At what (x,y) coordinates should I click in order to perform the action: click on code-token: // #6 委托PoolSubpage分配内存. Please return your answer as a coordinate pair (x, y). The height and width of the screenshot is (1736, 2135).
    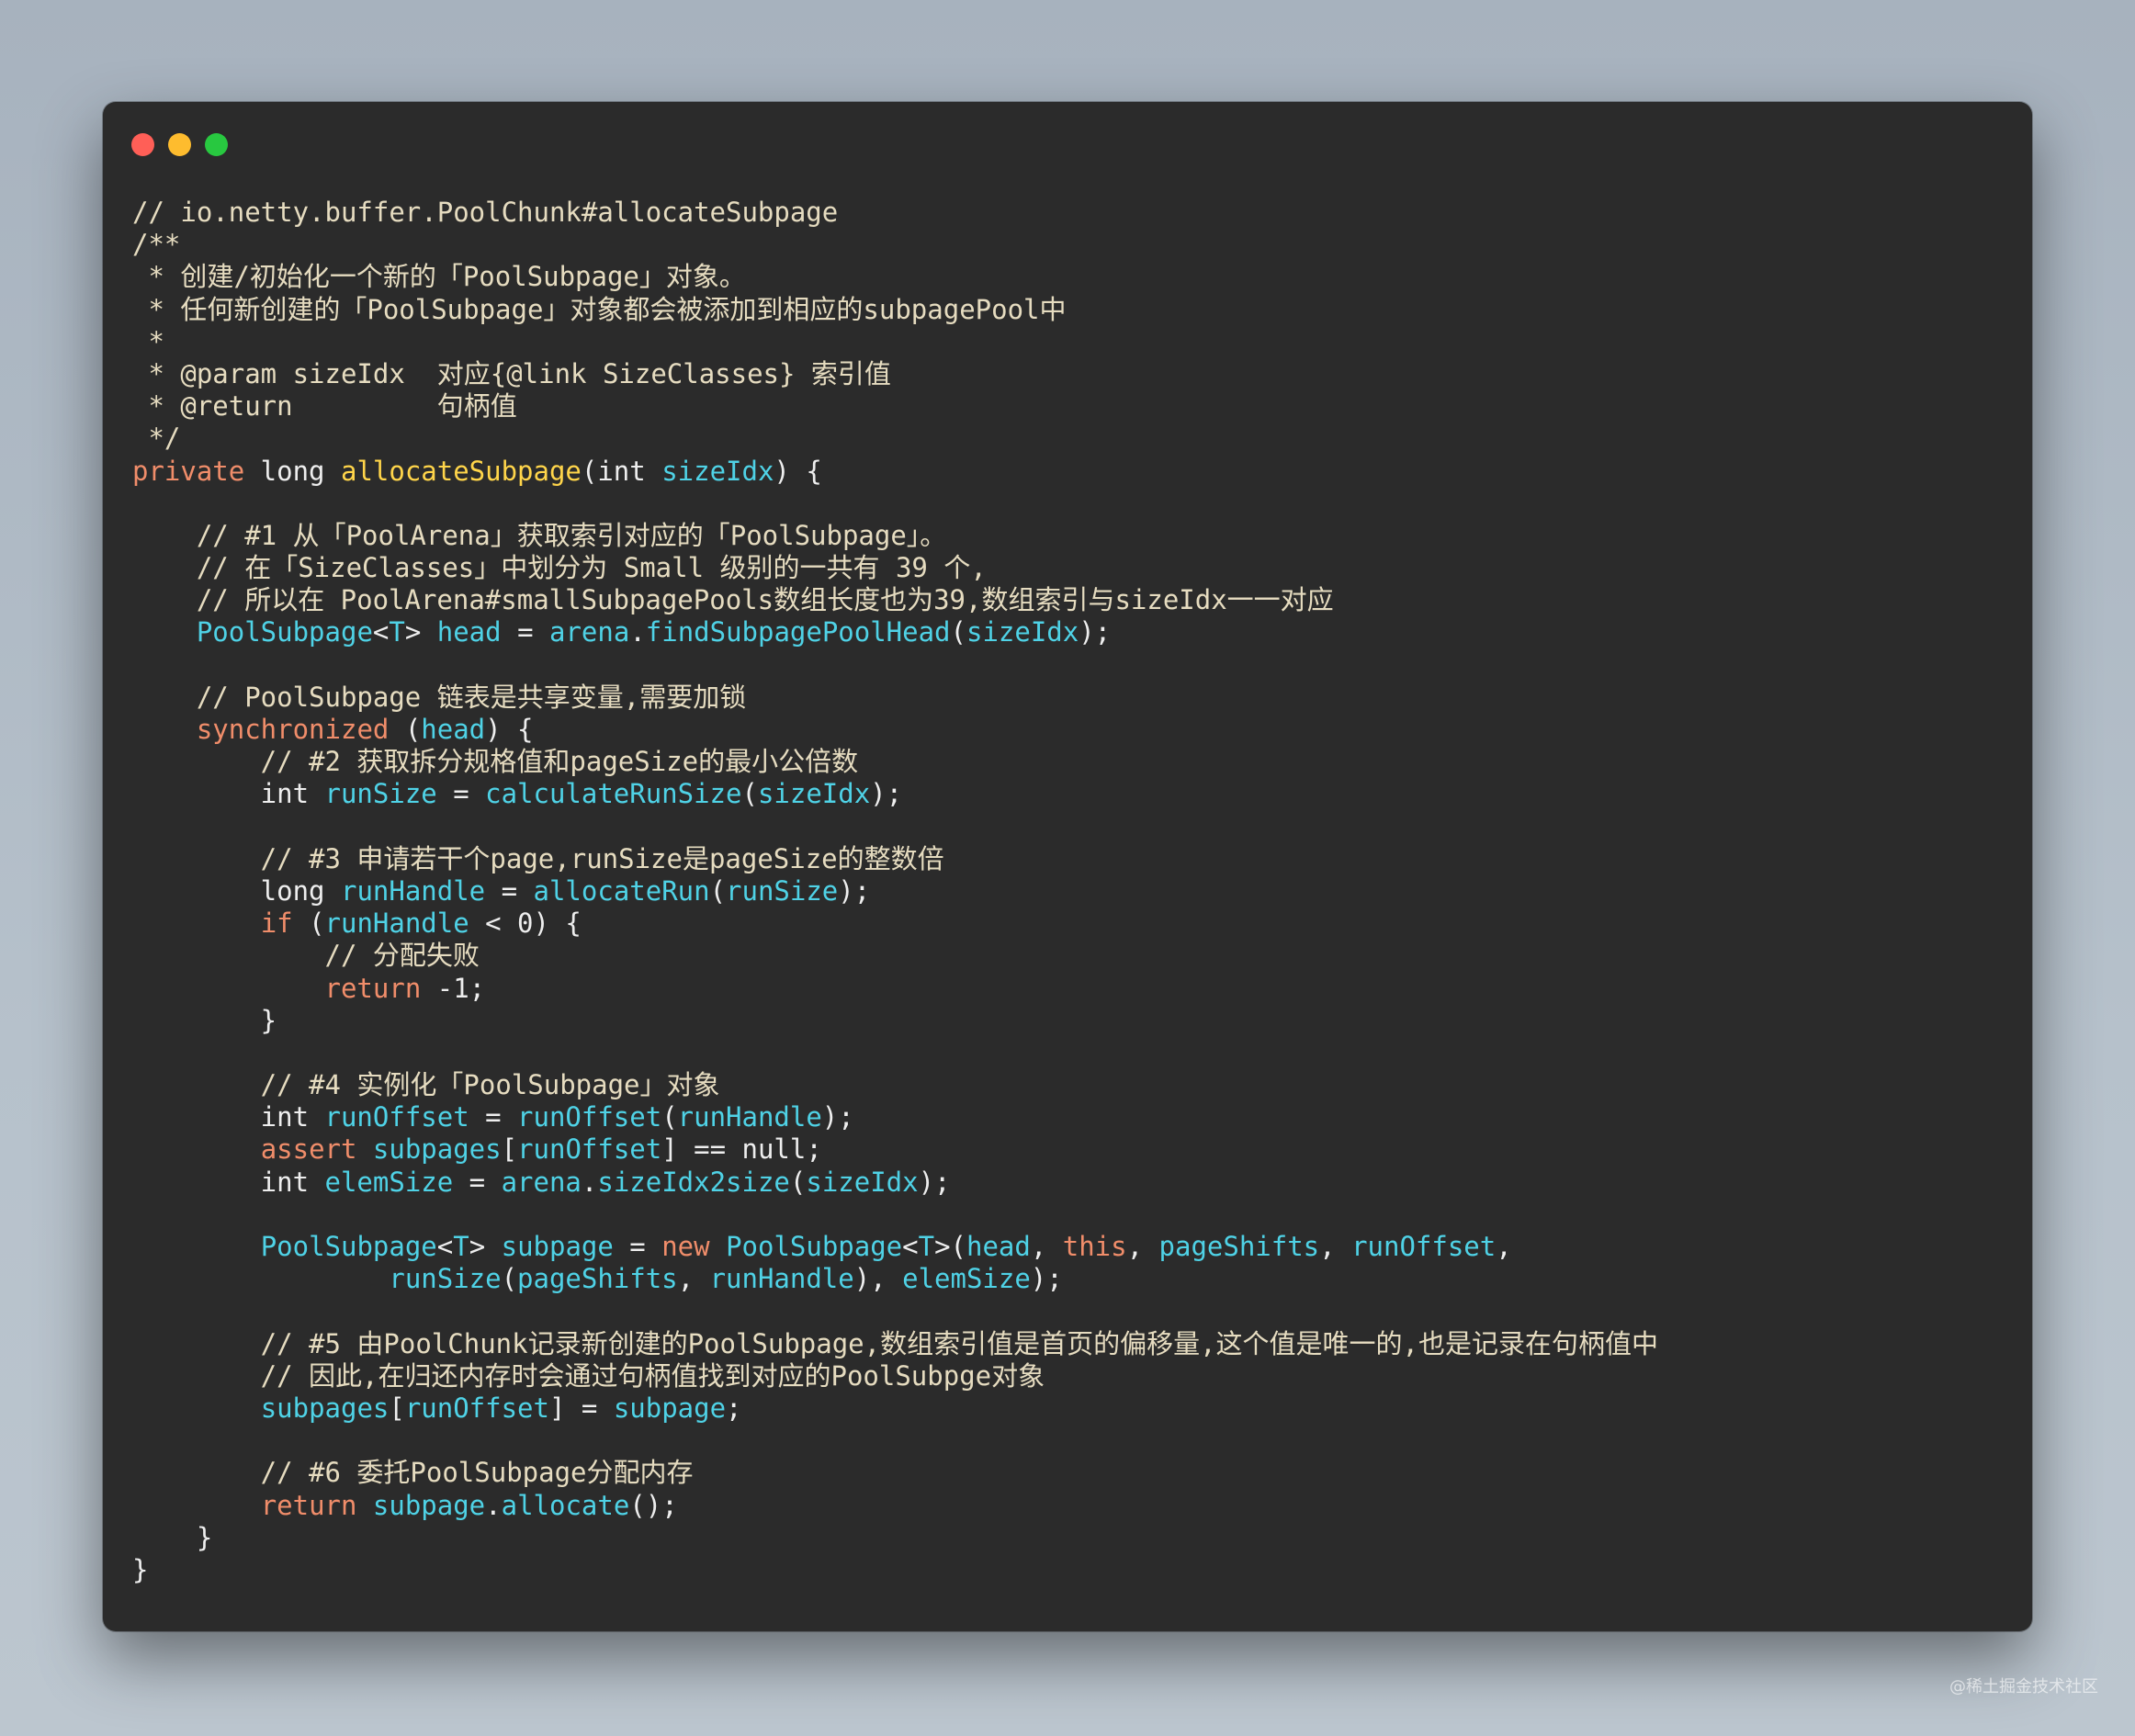
    Looking at the image, I should click on (413, 1473).